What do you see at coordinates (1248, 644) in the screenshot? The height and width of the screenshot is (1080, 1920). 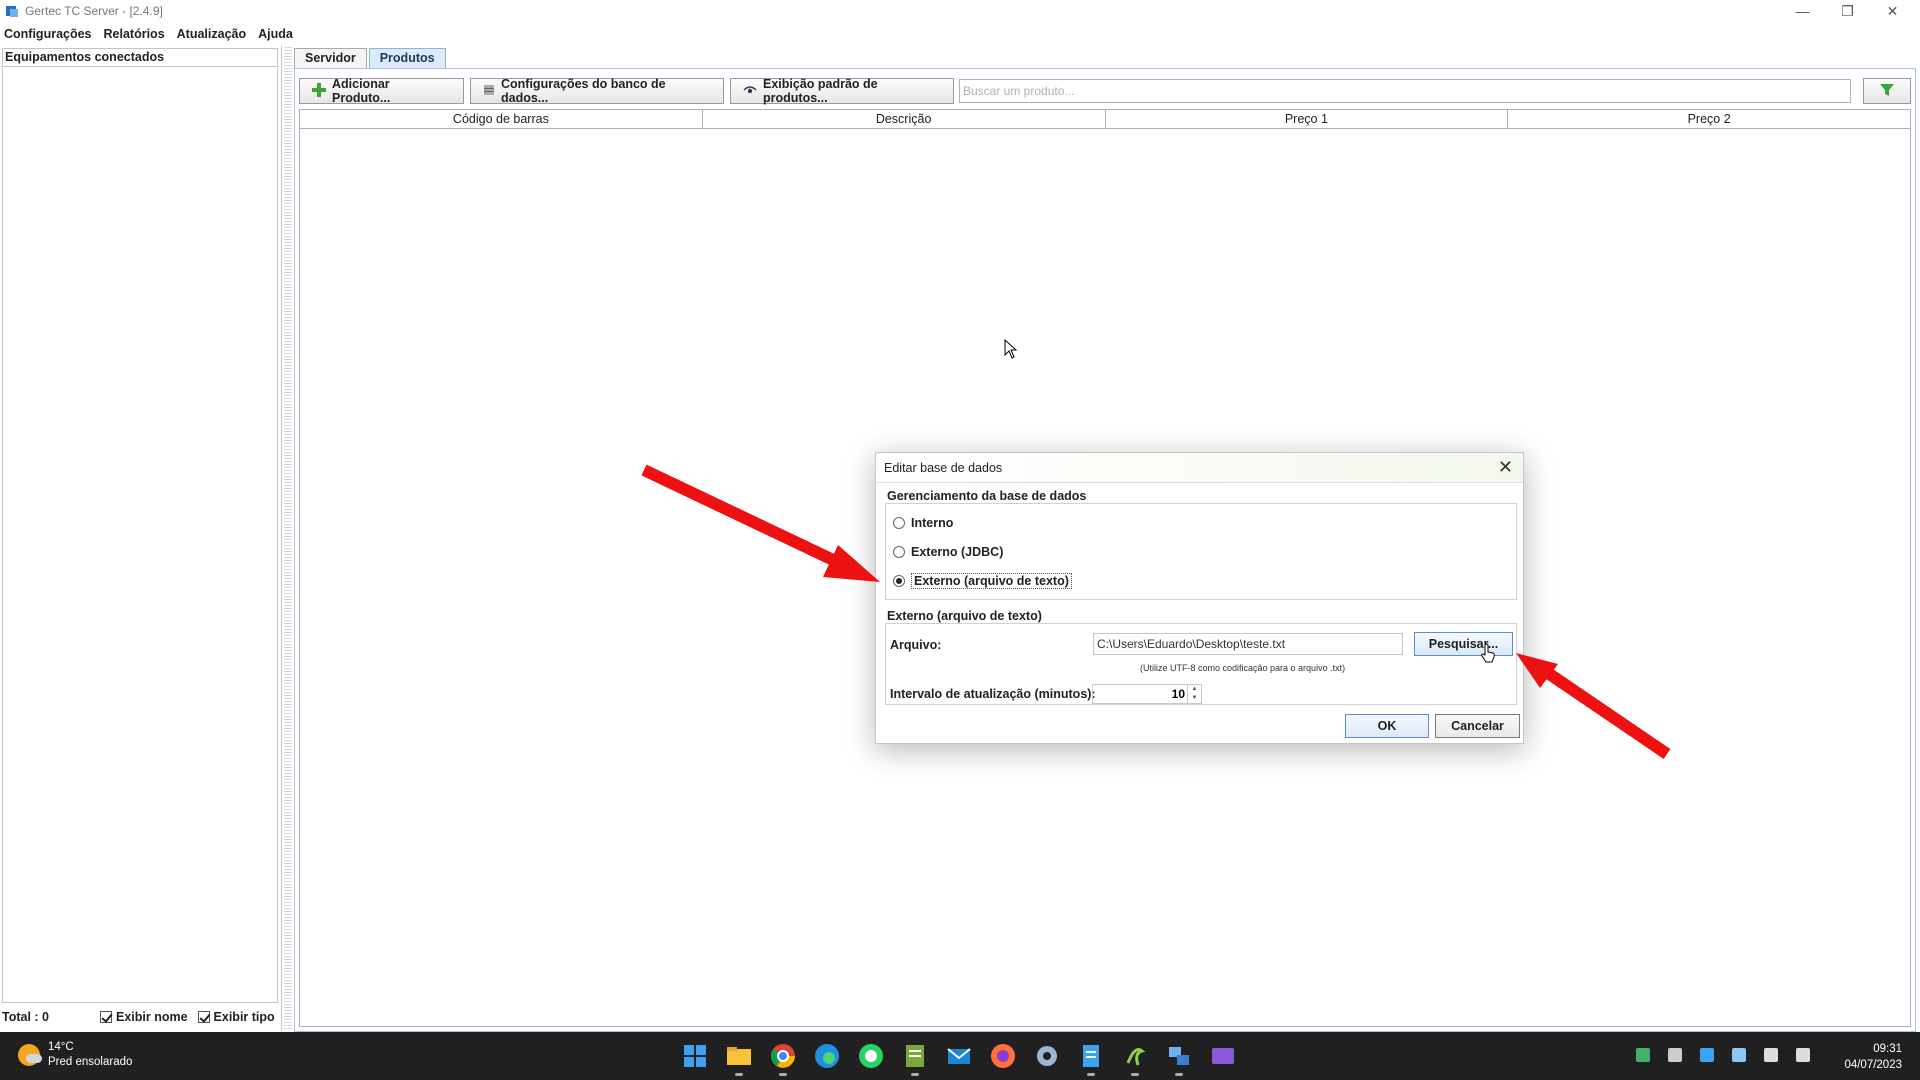 I see `file-path-input: C:\Users\Eduardo\Desktop\teste.txt` at bounding box center [1248, 644].